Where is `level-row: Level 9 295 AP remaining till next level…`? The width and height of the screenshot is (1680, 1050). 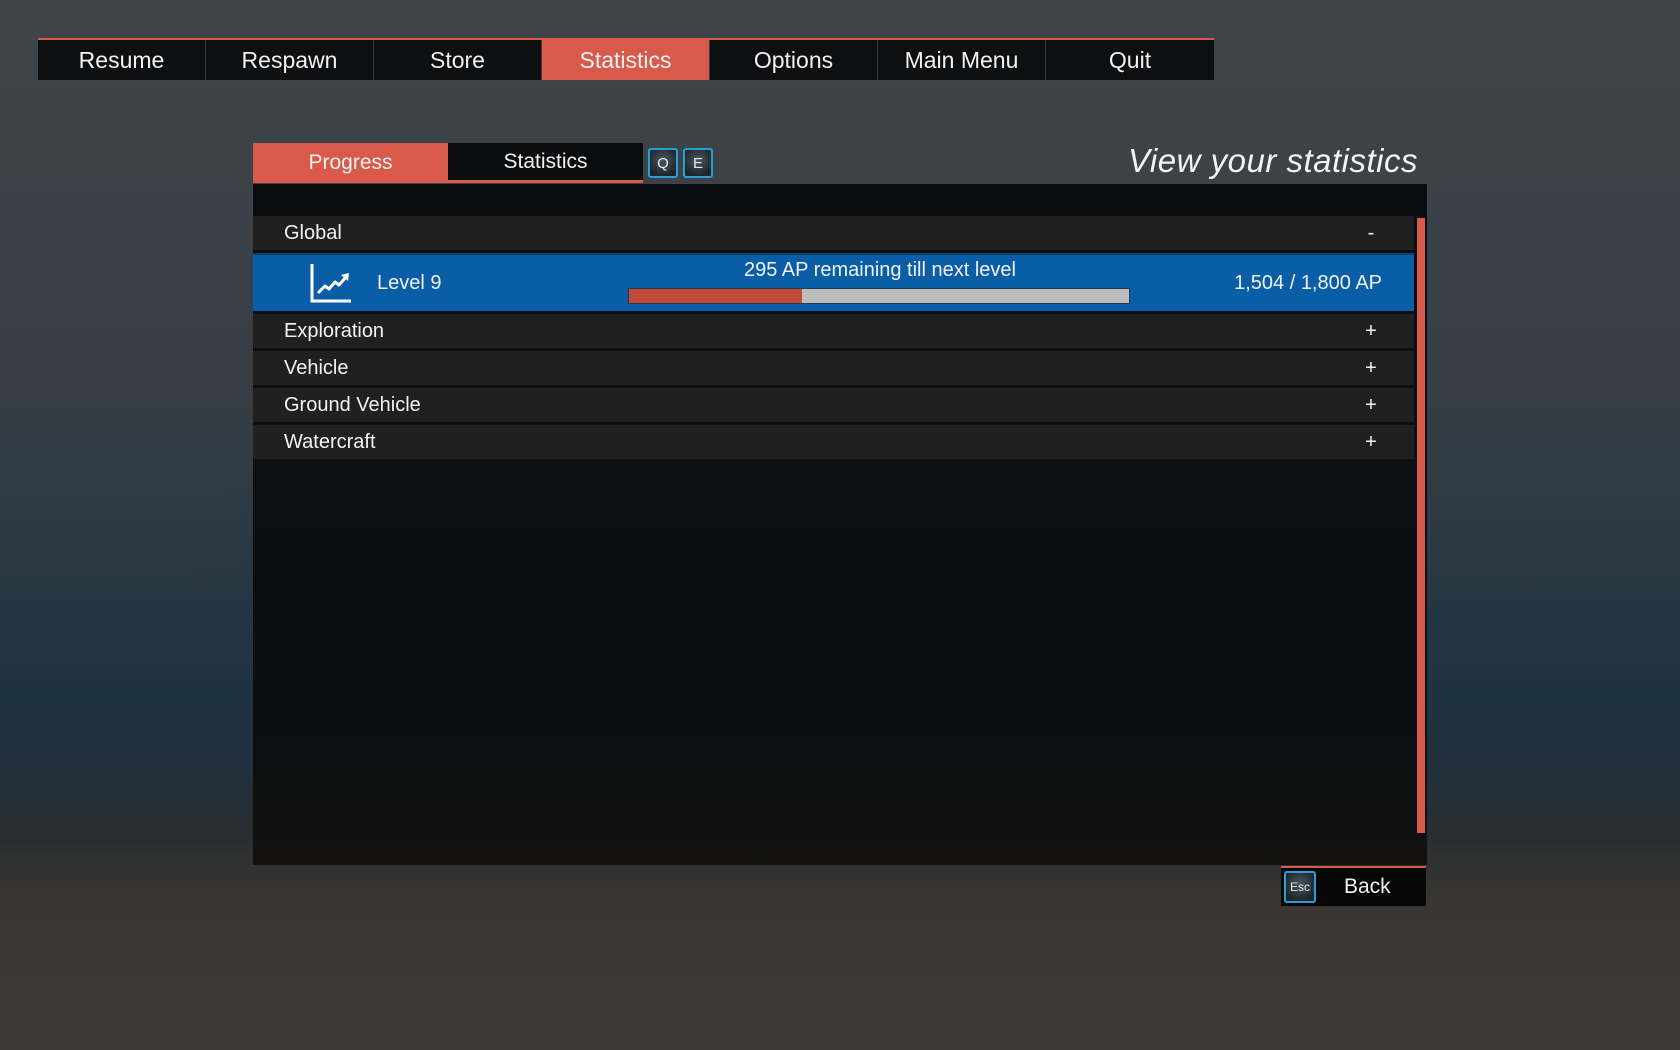
level-row: Level 9 295 AP remaining till next level… is located at coordinates (833, 282).